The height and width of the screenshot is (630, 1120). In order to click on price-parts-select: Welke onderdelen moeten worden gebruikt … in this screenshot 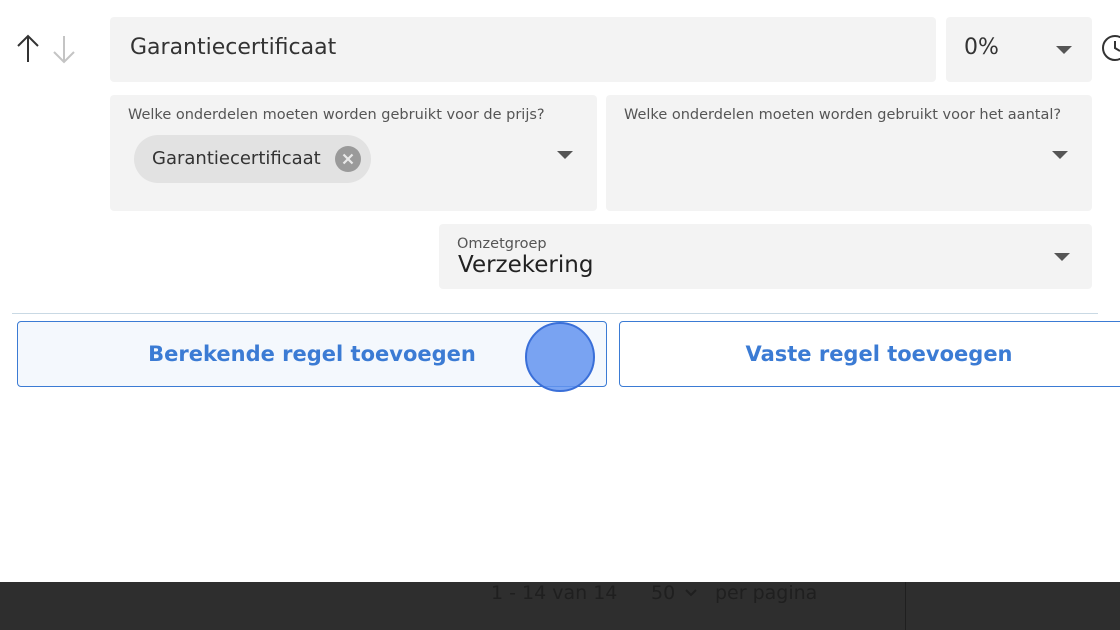, I will do `click(353, 153)`.